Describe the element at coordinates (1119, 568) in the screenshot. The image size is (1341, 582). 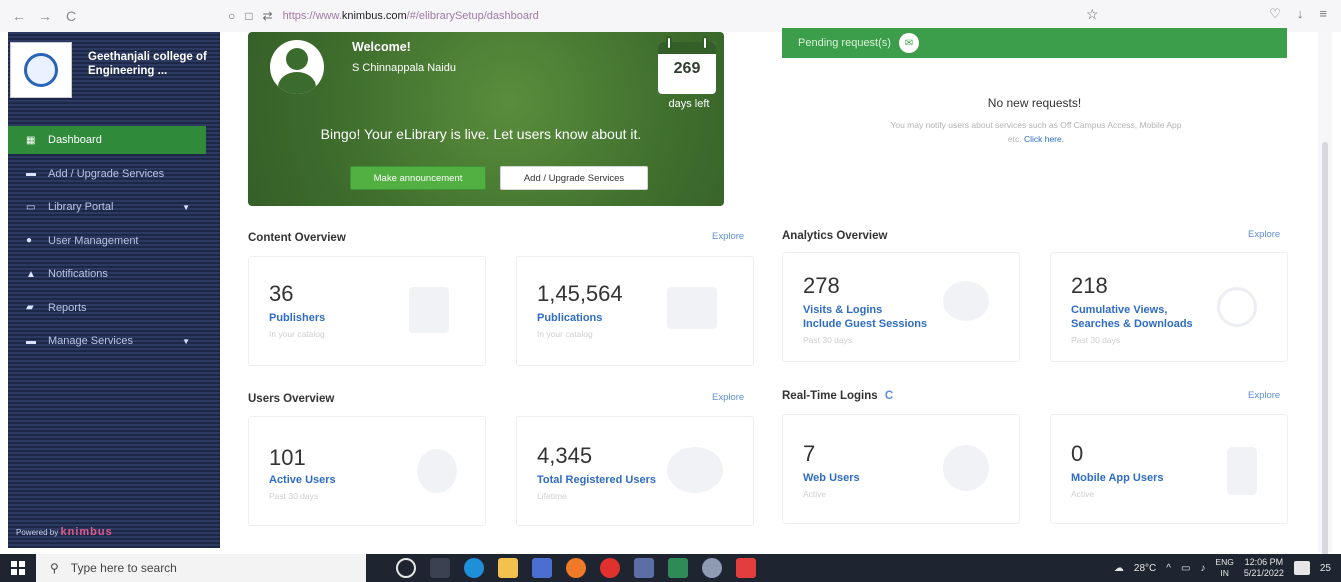
I see `weather-icon: ☁` at that location.